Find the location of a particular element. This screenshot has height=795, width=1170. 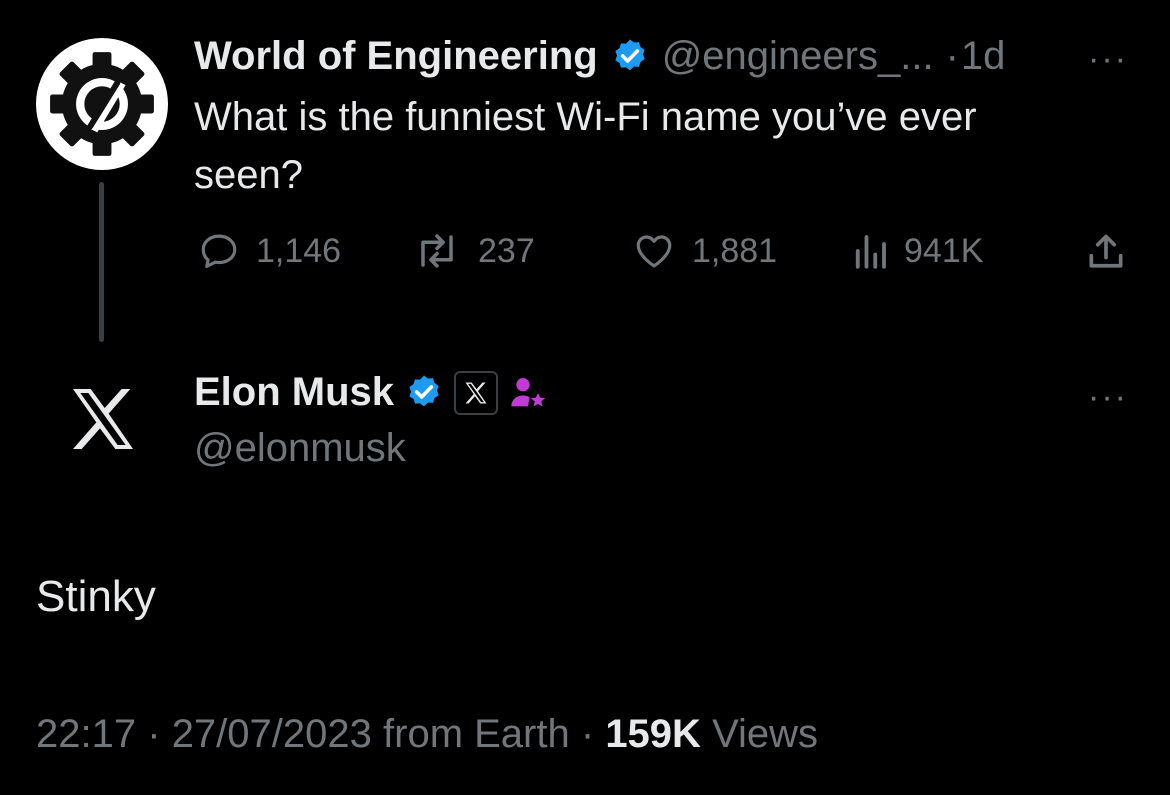

retweet-button: 237 is located at coordinates (472, 251).